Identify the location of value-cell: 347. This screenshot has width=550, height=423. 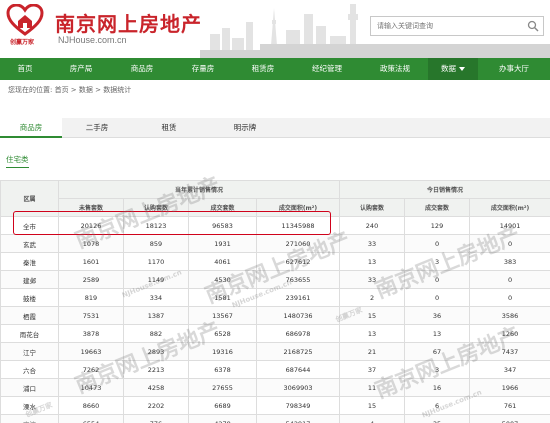
(509, 369).